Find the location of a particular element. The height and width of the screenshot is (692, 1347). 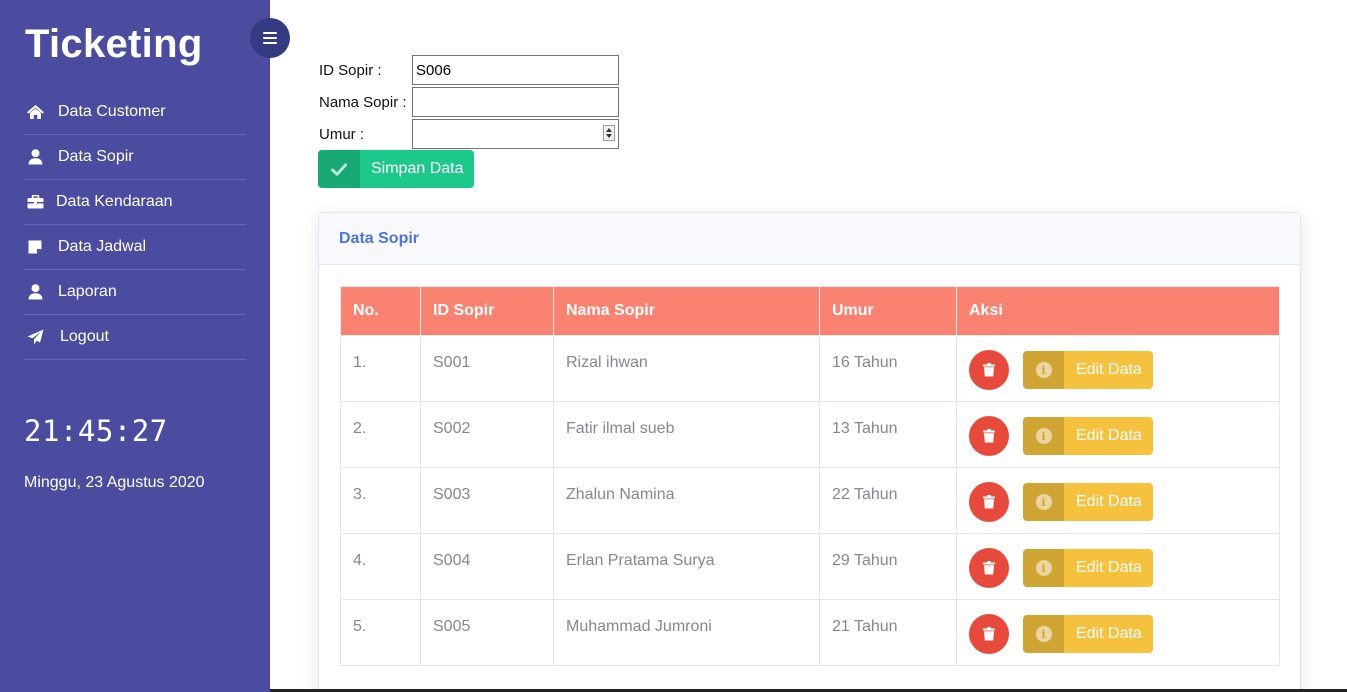

column-header: Aksi is located at coordinates (1118, 311).